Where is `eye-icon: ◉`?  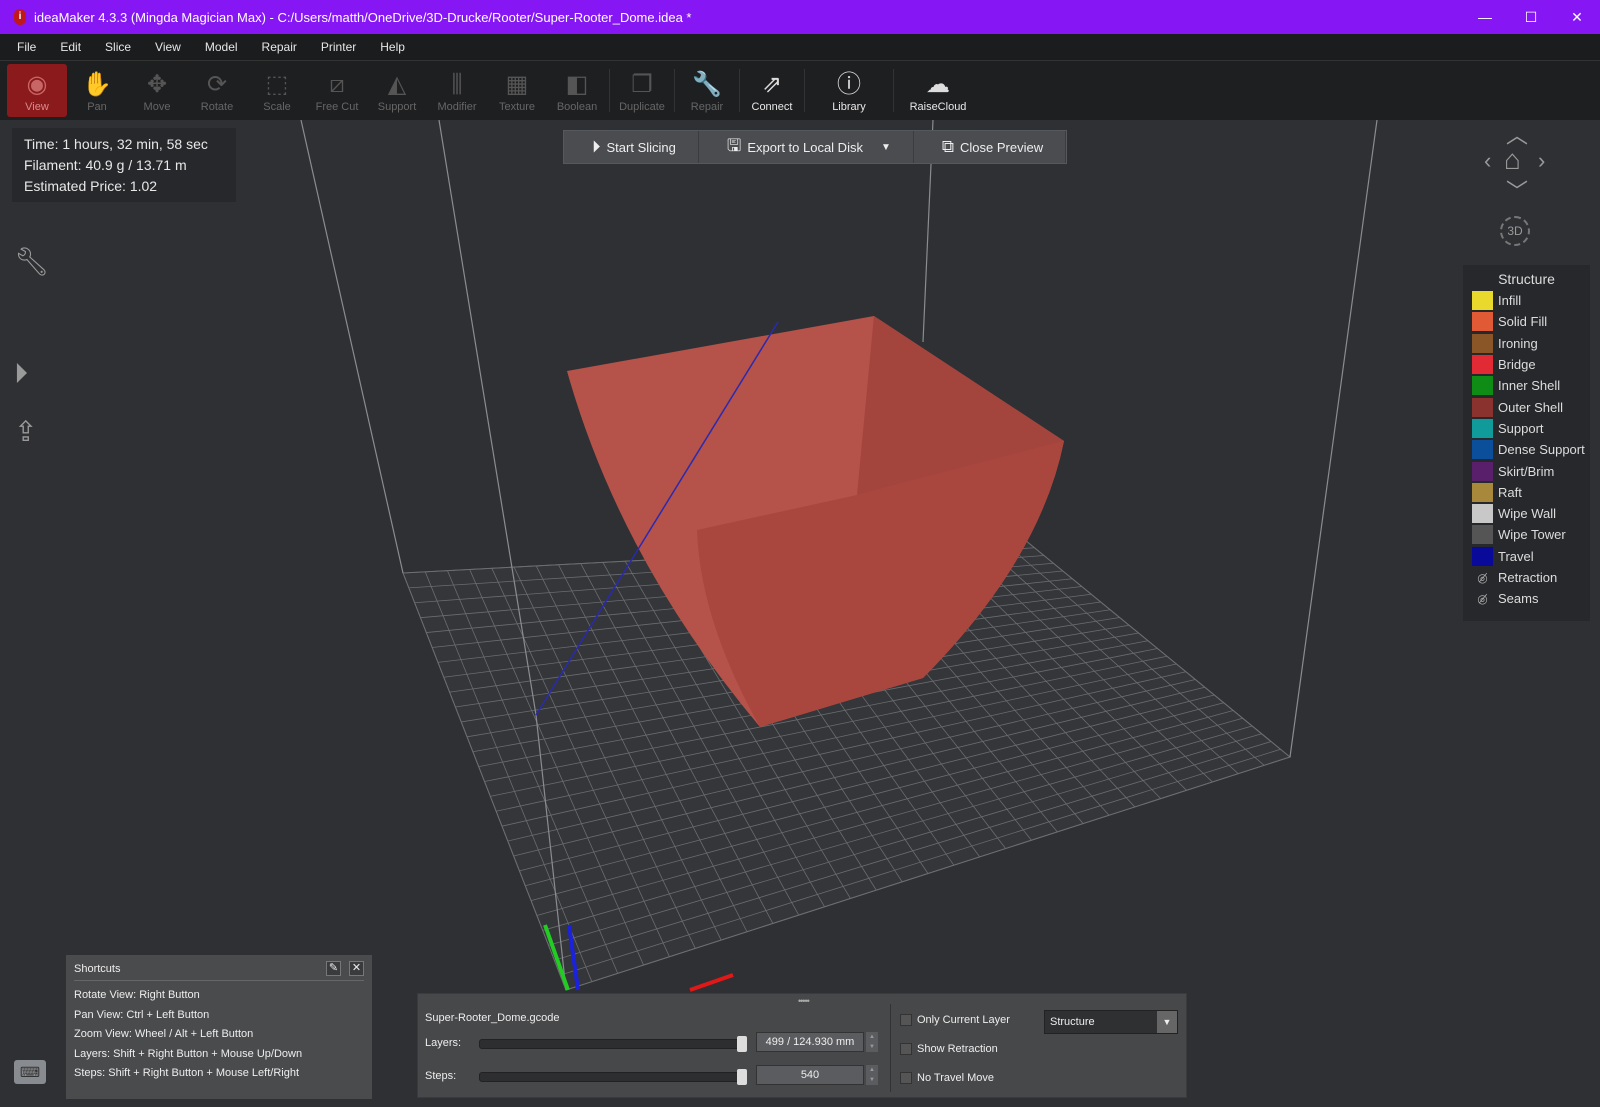
eye-icon: ◉ is located at coordinates (37, 84).